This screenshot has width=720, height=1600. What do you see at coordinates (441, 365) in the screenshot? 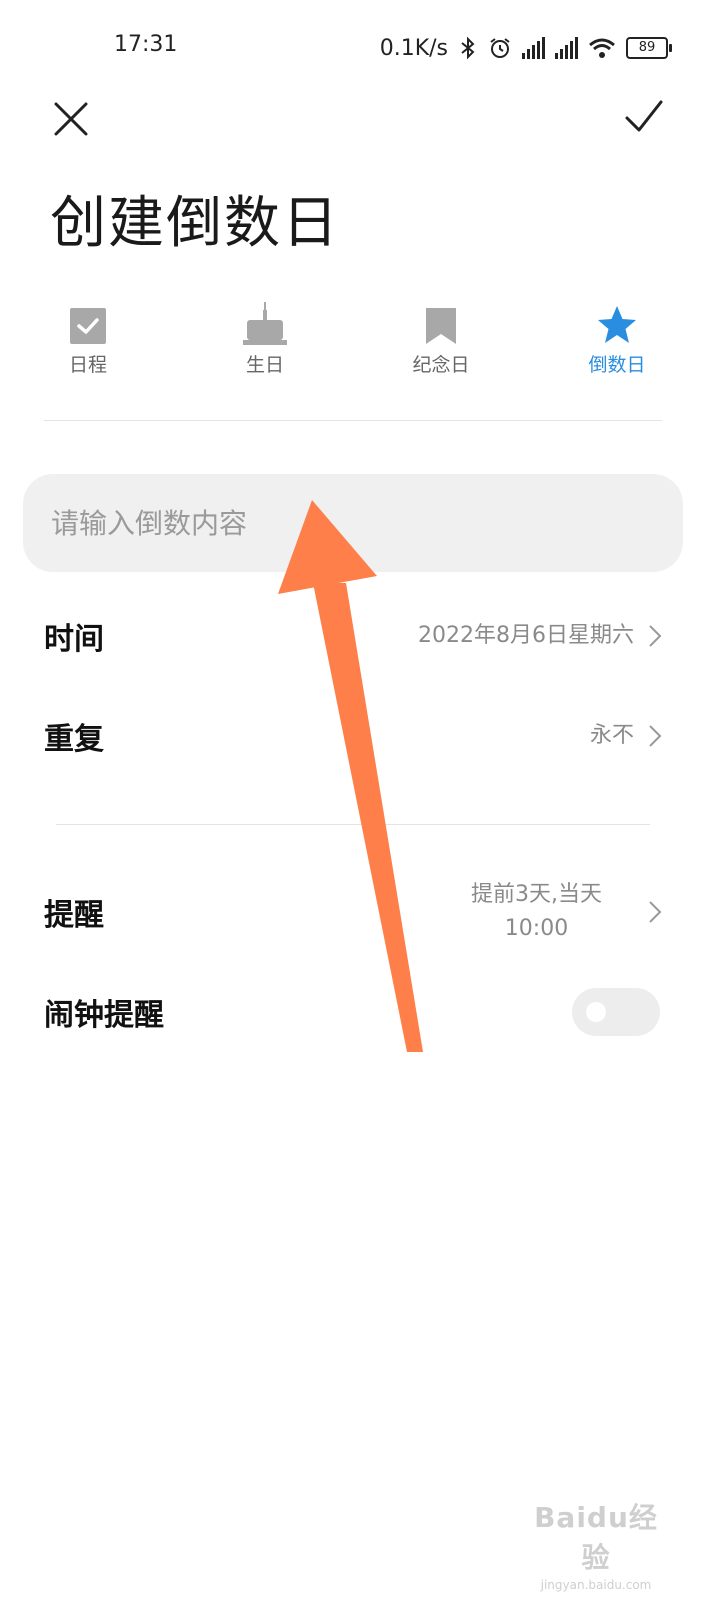
I see `tab-label: 纪念日` at bounding box center [441, 365].